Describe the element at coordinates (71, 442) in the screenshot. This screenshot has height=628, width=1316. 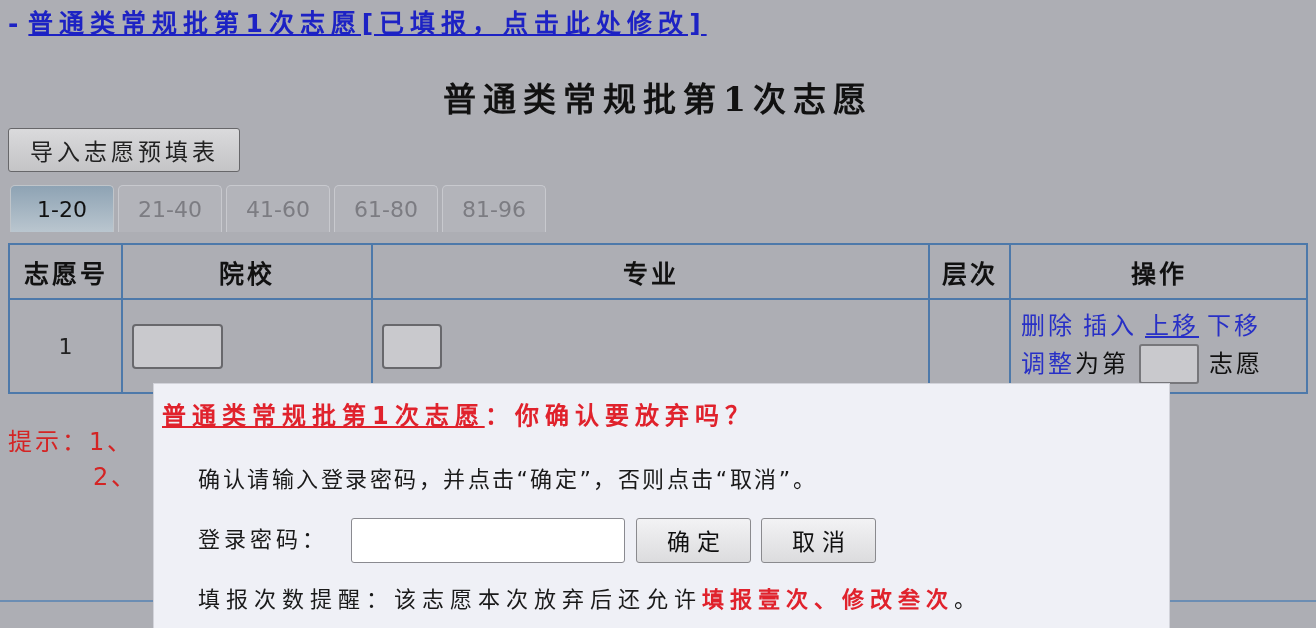
I see `hint-text: 提示：1、` at that location.